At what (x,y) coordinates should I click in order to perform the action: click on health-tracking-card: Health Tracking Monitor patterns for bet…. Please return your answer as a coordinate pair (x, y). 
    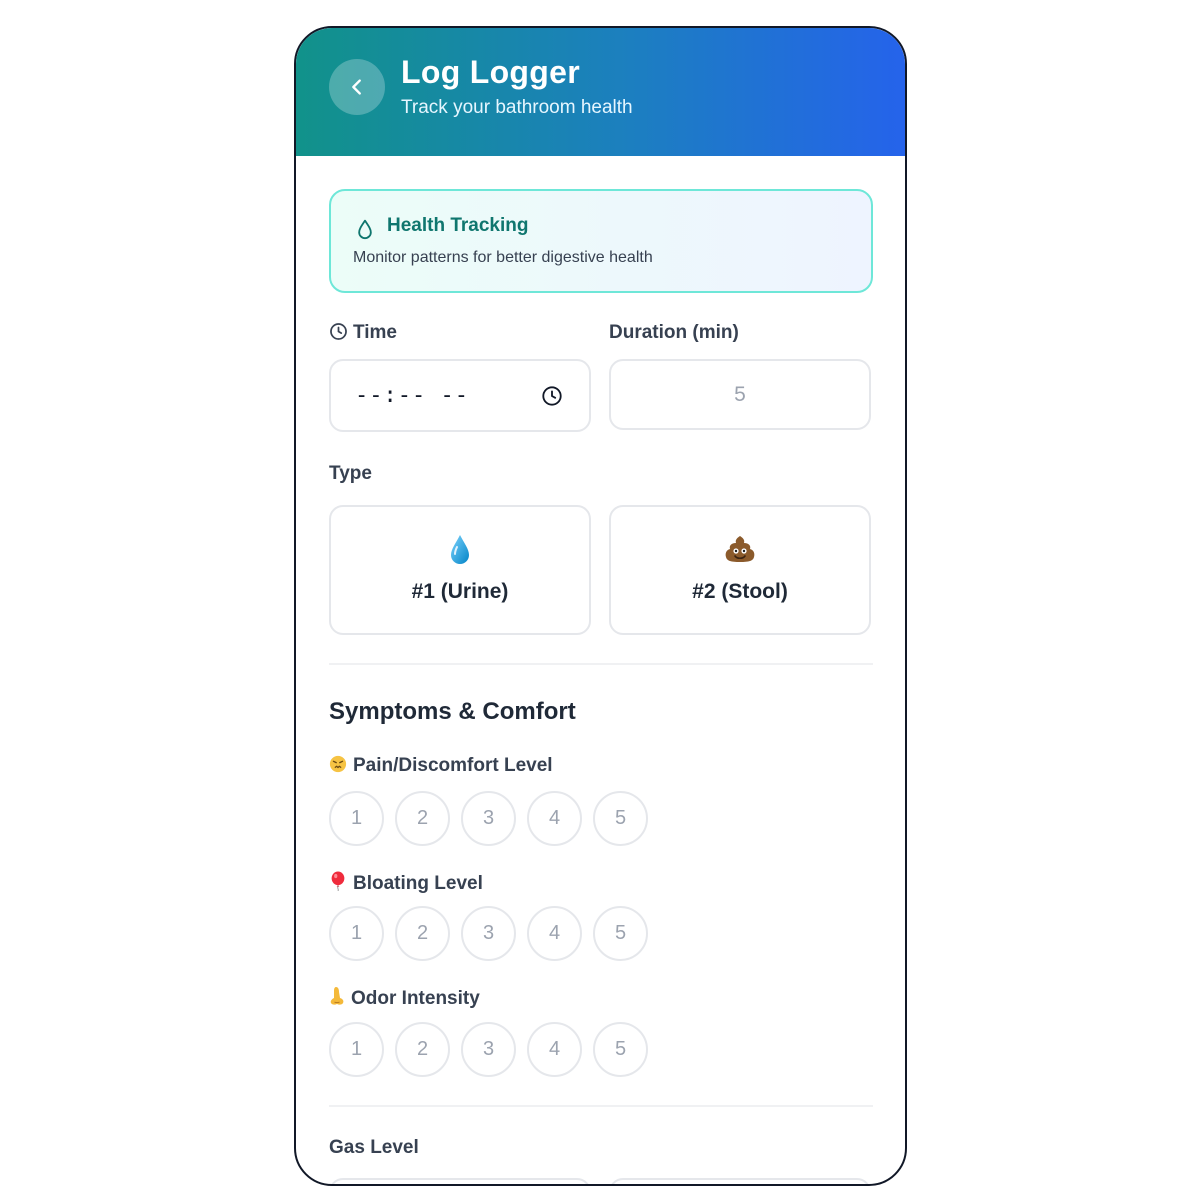
    Looking at the image, I should click on (601, 241).